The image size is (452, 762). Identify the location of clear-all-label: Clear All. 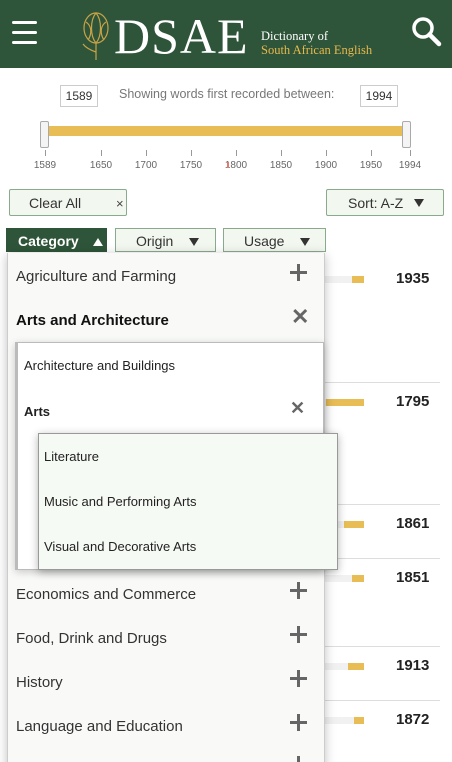
(55, 202).